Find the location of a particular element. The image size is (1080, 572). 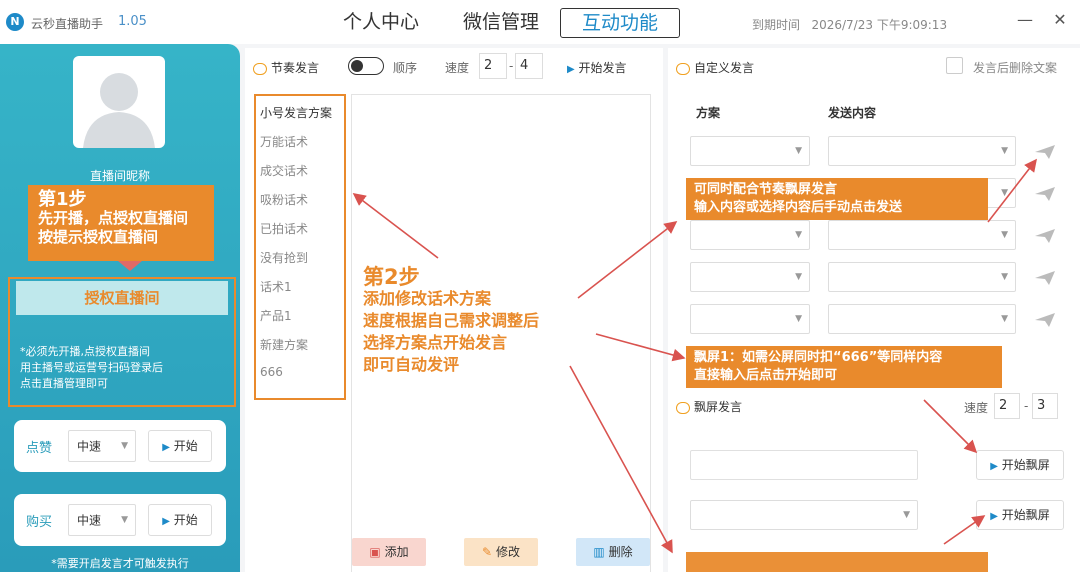

close-button: ✕ is located at coordinates (1060, 19).